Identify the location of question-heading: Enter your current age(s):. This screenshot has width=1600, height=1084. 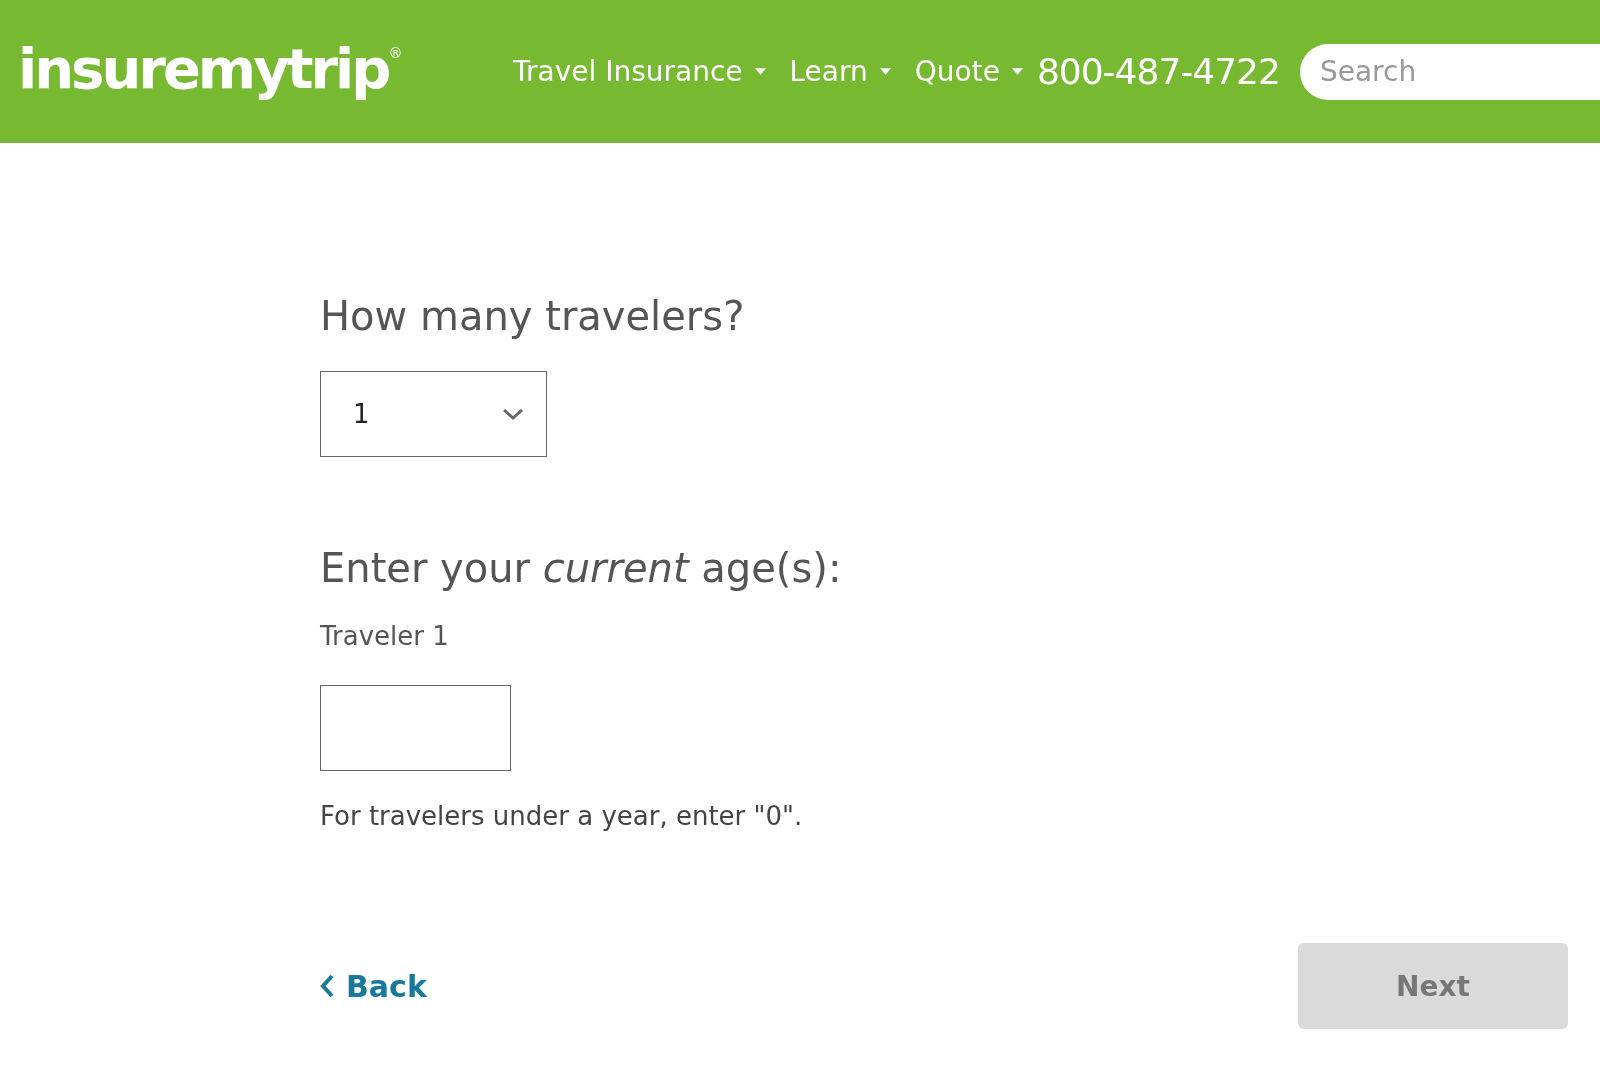
(581, 568).